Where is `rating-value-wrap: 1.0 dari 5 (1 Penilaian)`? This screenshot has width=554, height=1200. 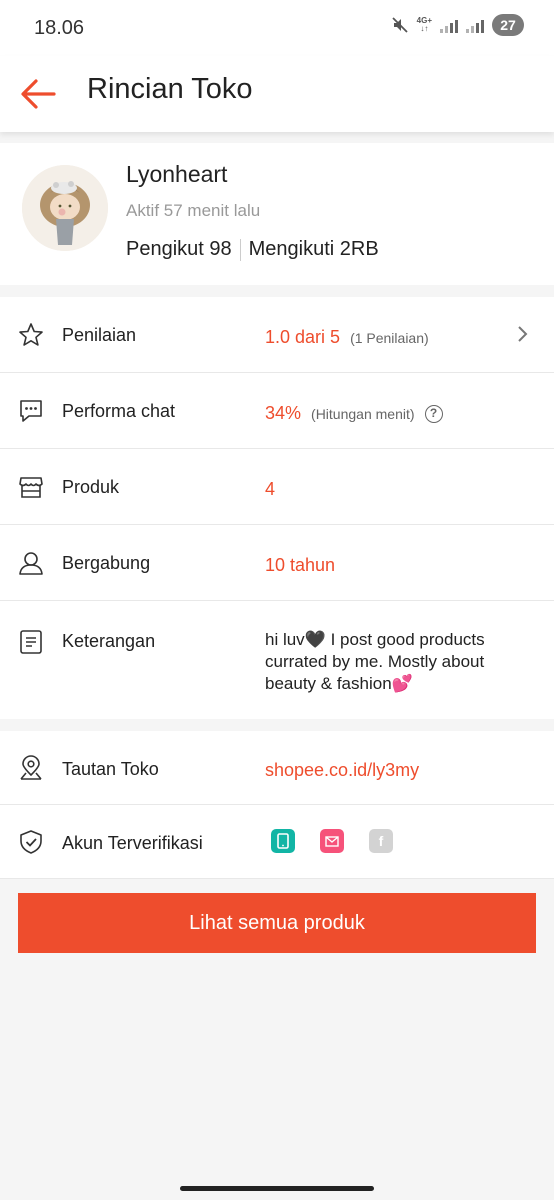
rating-value-wrap: 1.0 dari 5 (1 Penilaian) is located at coordinates (347, 337).